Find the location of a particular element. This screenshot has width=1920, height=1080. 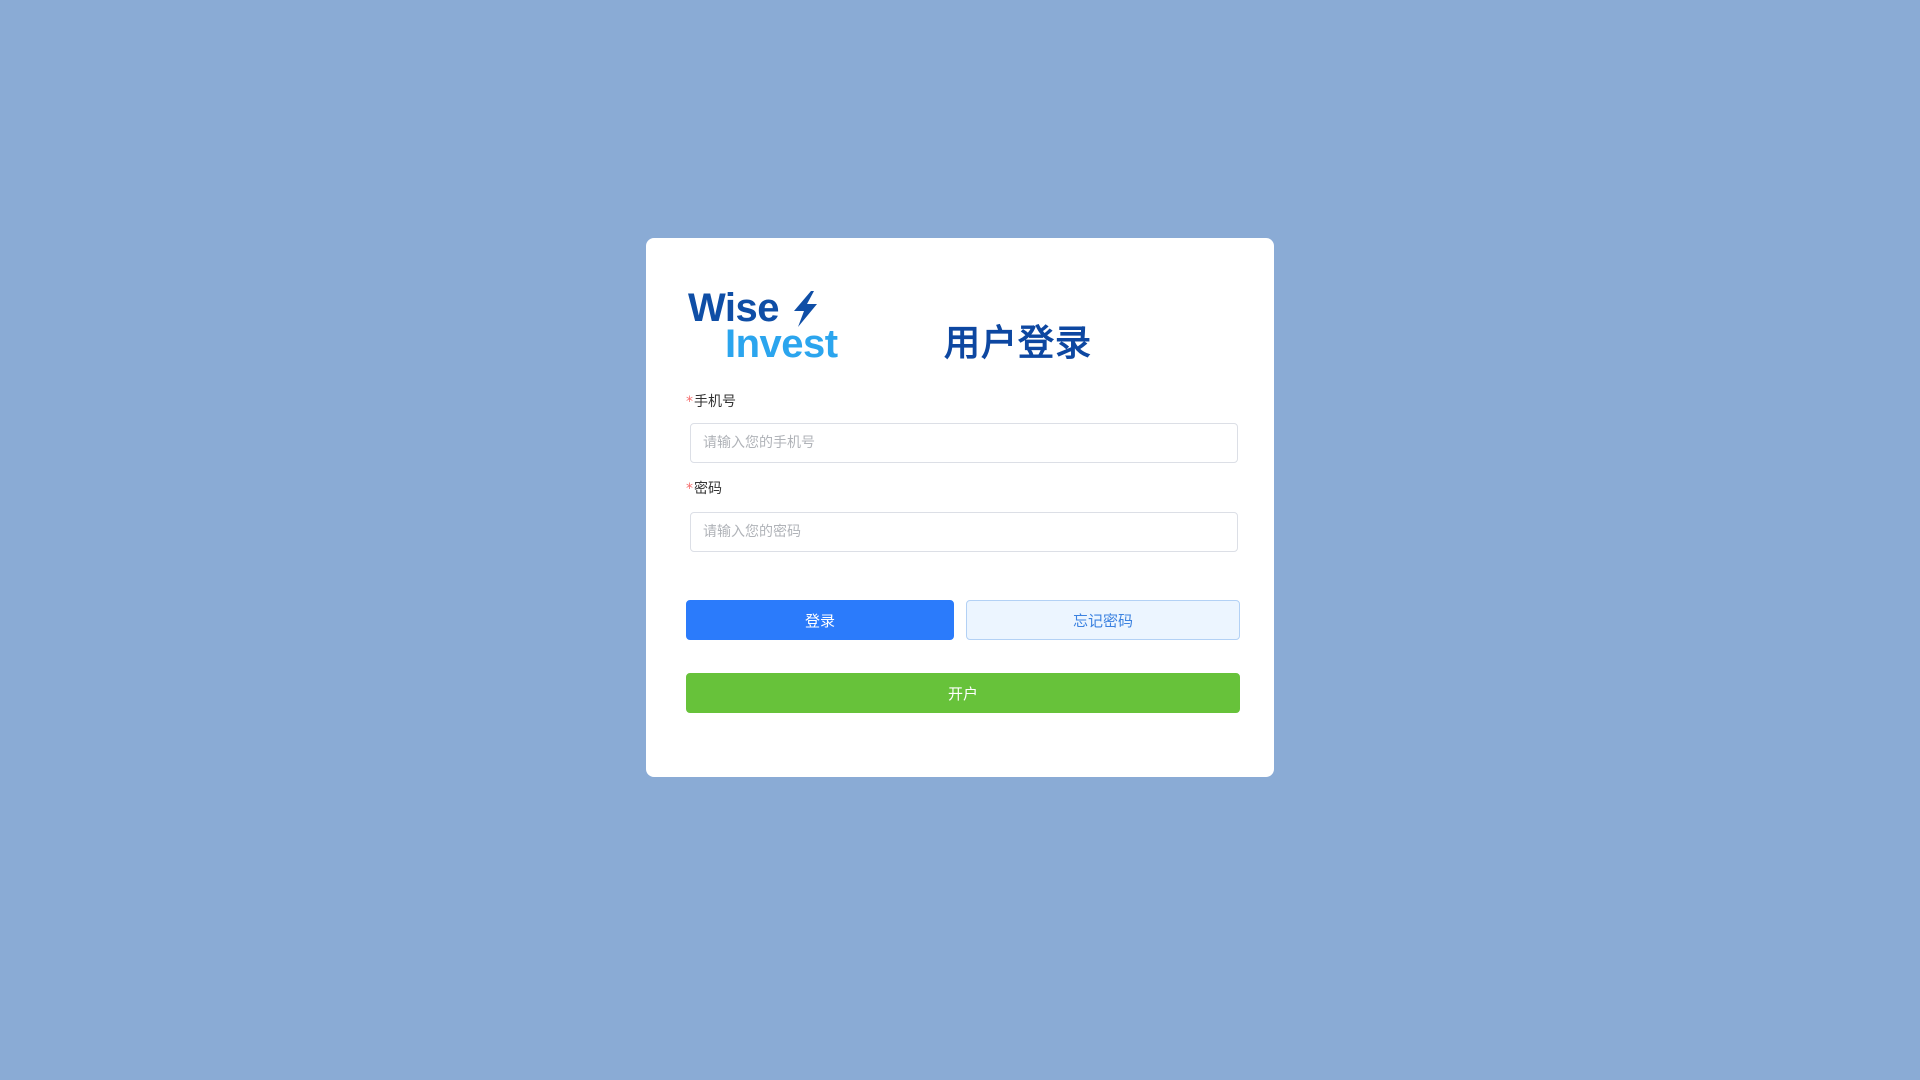

logo-text-invest: Invest is located at coordinates (781, 344).